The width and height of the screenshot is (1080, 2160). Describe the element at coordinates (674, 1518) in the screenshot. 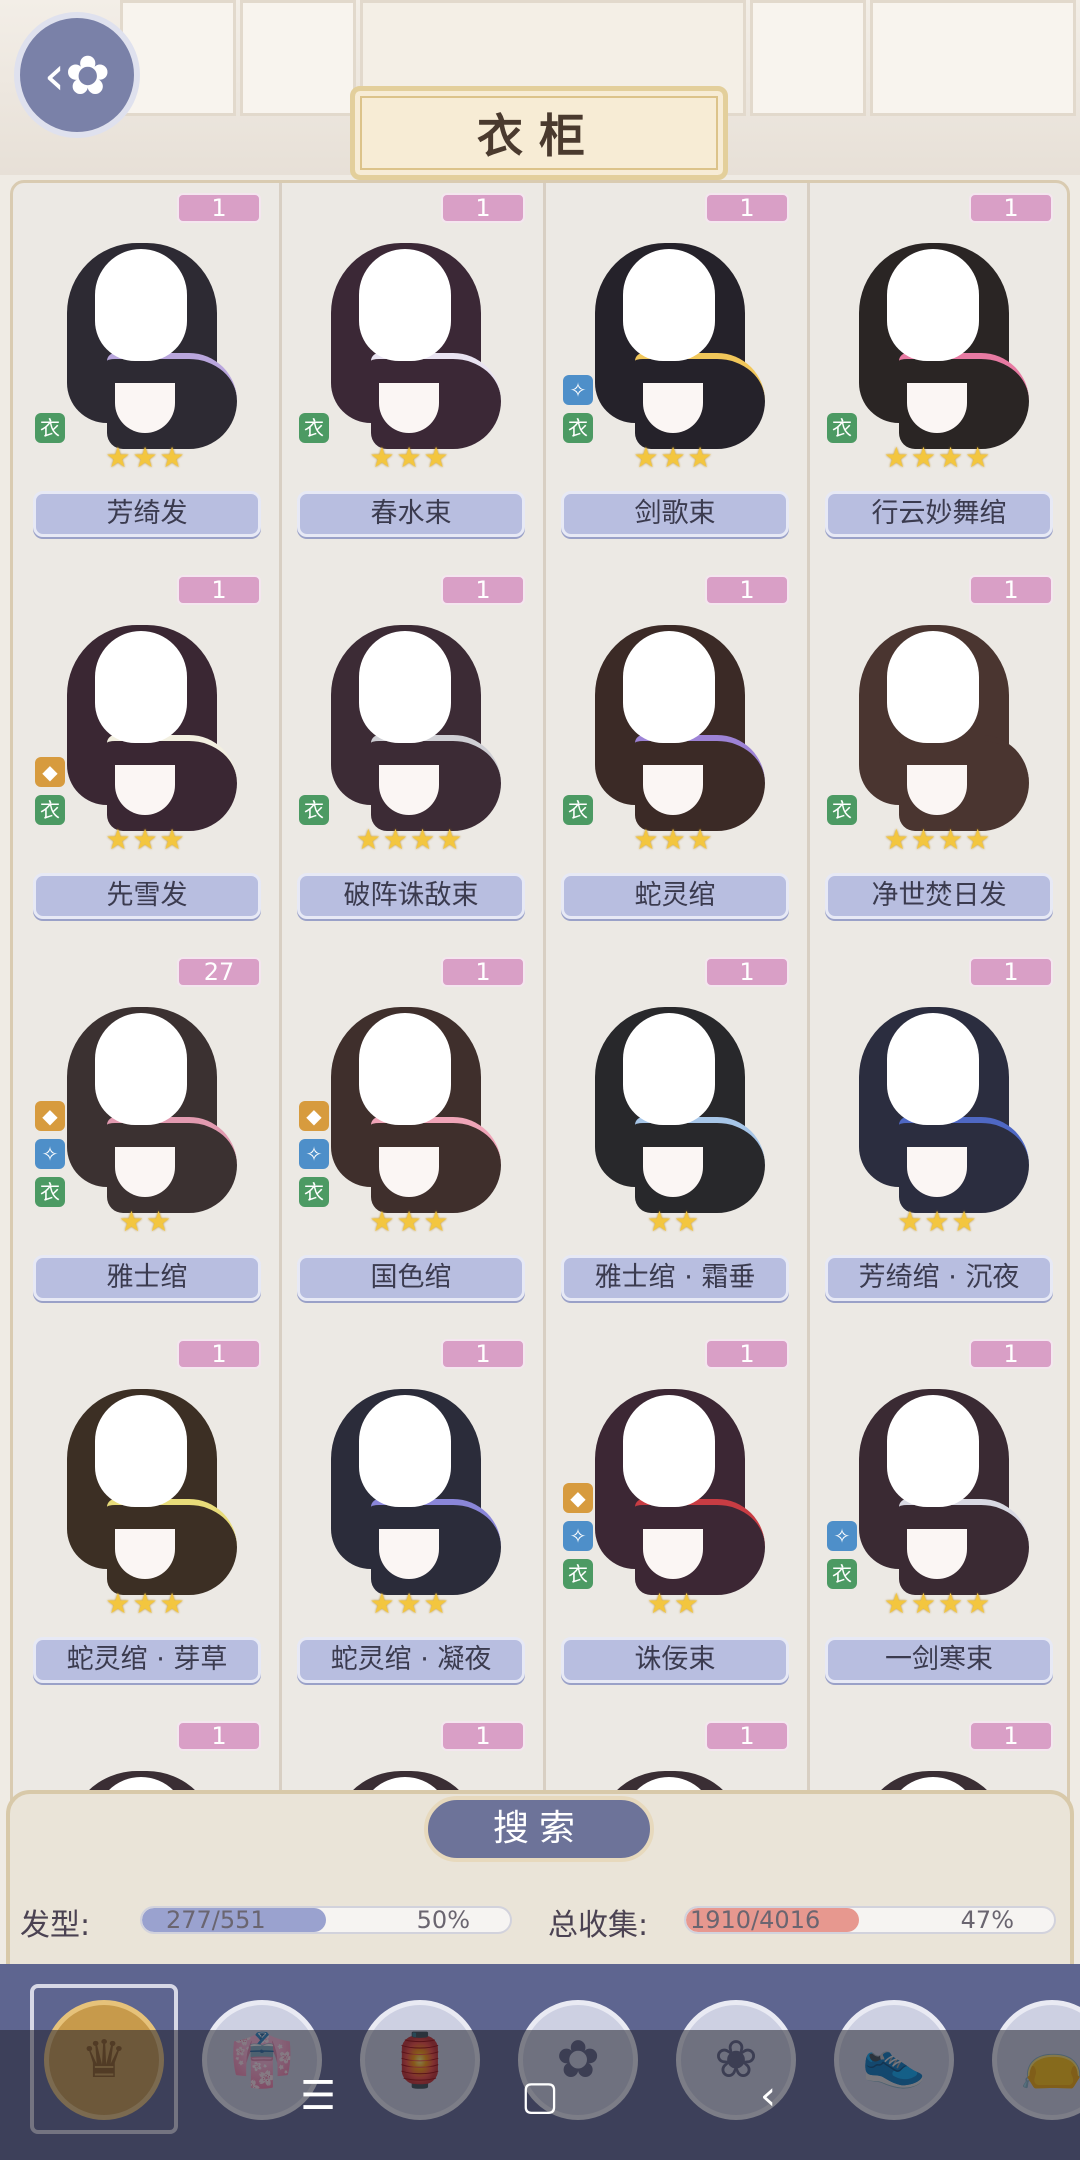

I see `wardrobe-item-card: 1 ◆ ✧ 衣 ★★ 诛佞束` at that location.